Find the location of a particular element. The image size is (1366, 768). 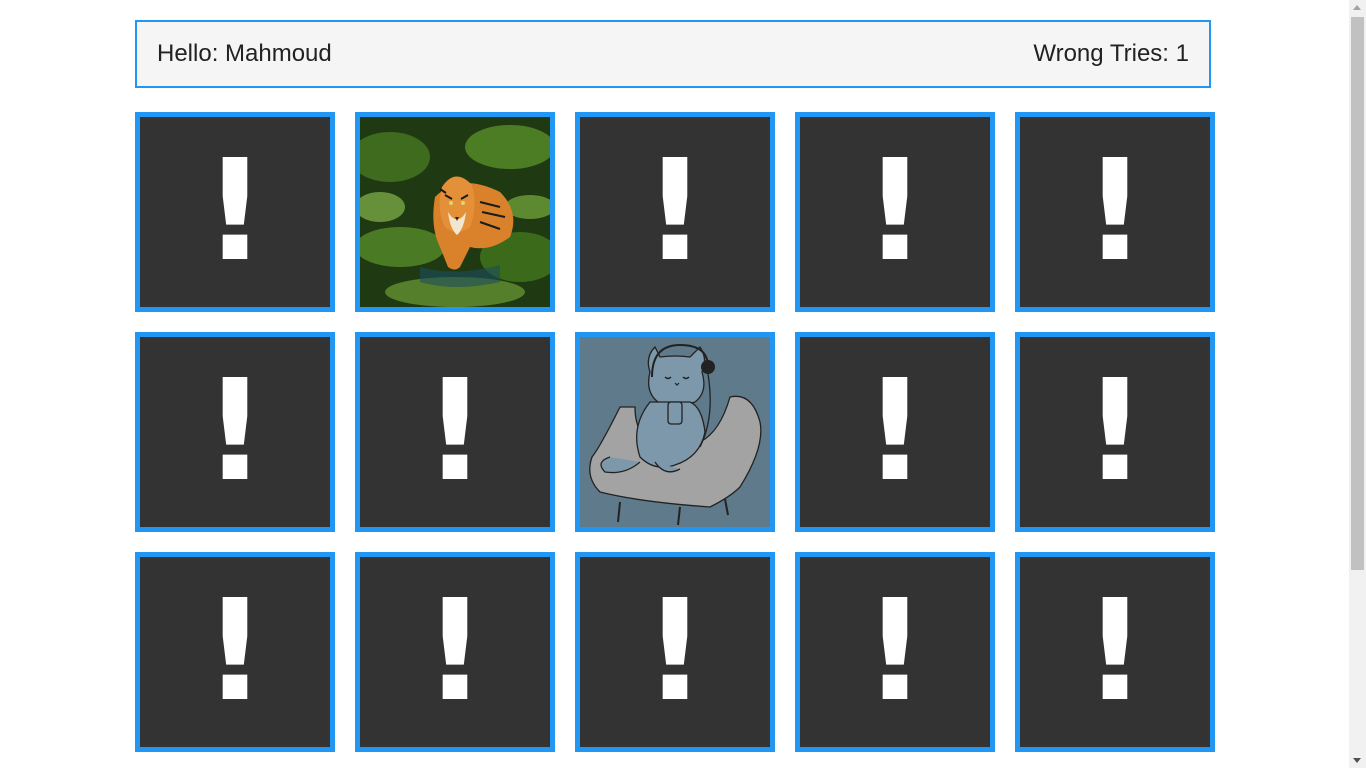

vertical-scrollbar is located at coordinates (1357, 384).